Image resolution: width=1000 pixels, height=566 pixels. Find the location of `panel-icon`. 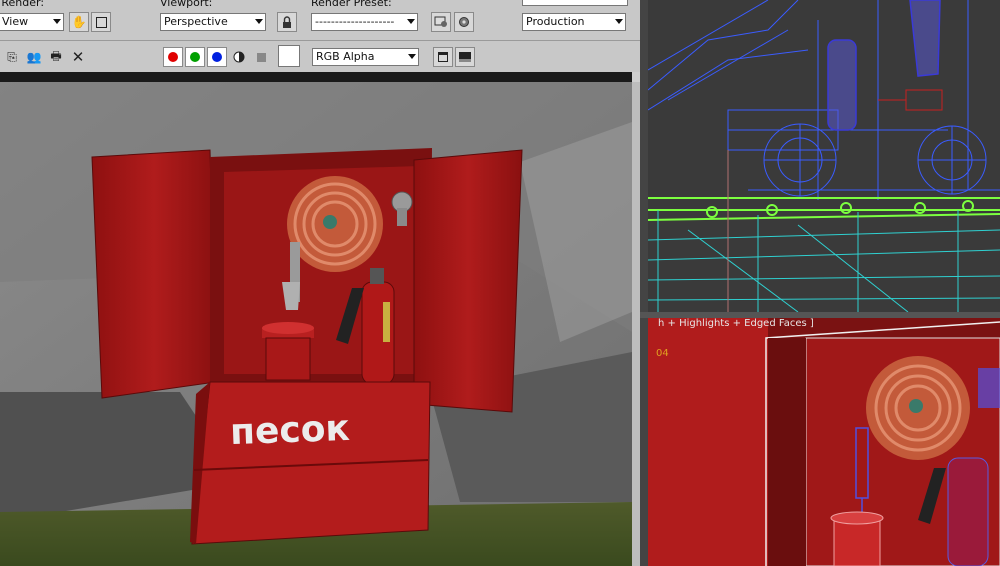

panel-icon is located at coordinates (465, 57).